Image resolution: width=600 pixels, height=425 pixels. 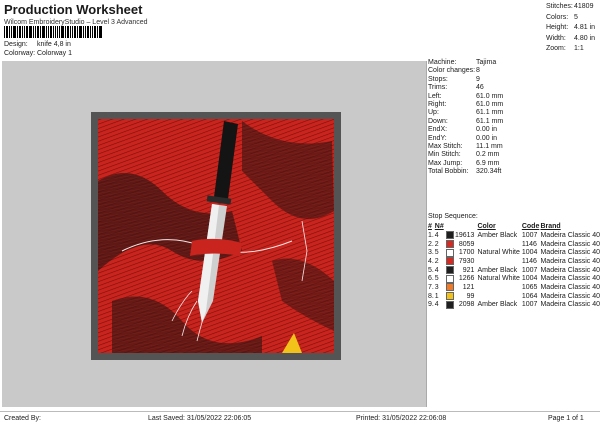 What do you see at coordinates (430, 226) in the screenshot?
I see `col-index: #` at bounding box center [430, 226].